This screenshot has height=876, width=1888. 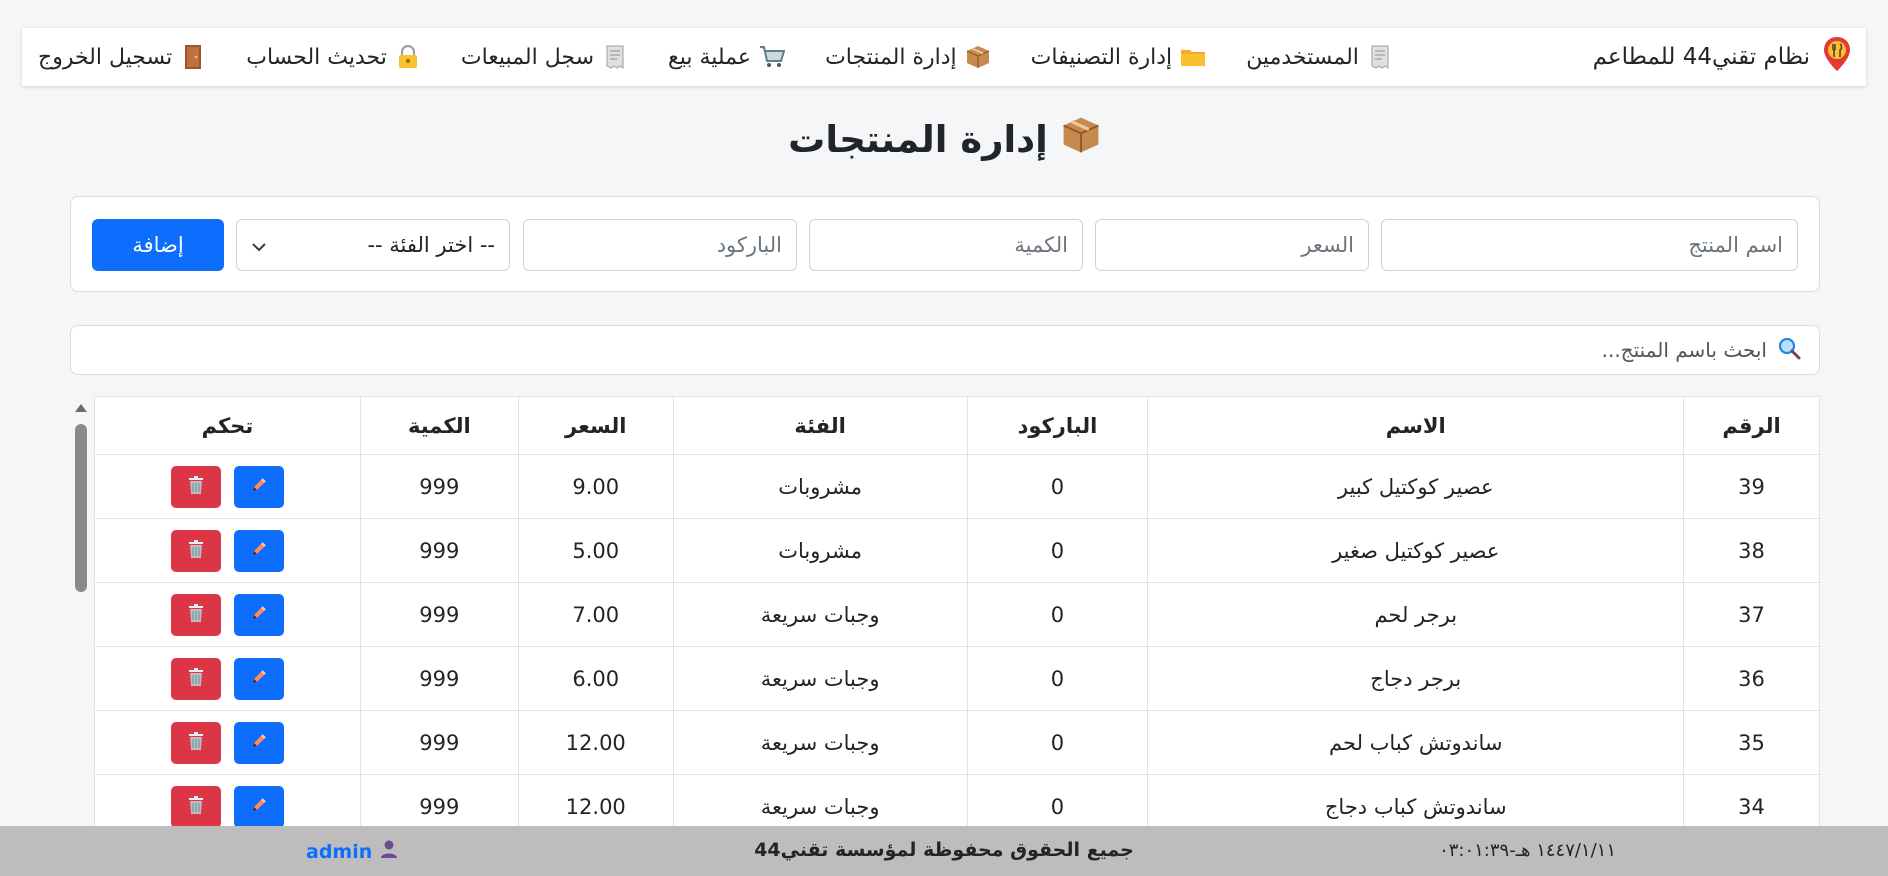 What do you see at coordinates (957, 550) in the screenshot?
I see `table-row: 38 عصير كوكتيل صغير 0 مشروبات 5.00 999` at bounding box center [957, 550].